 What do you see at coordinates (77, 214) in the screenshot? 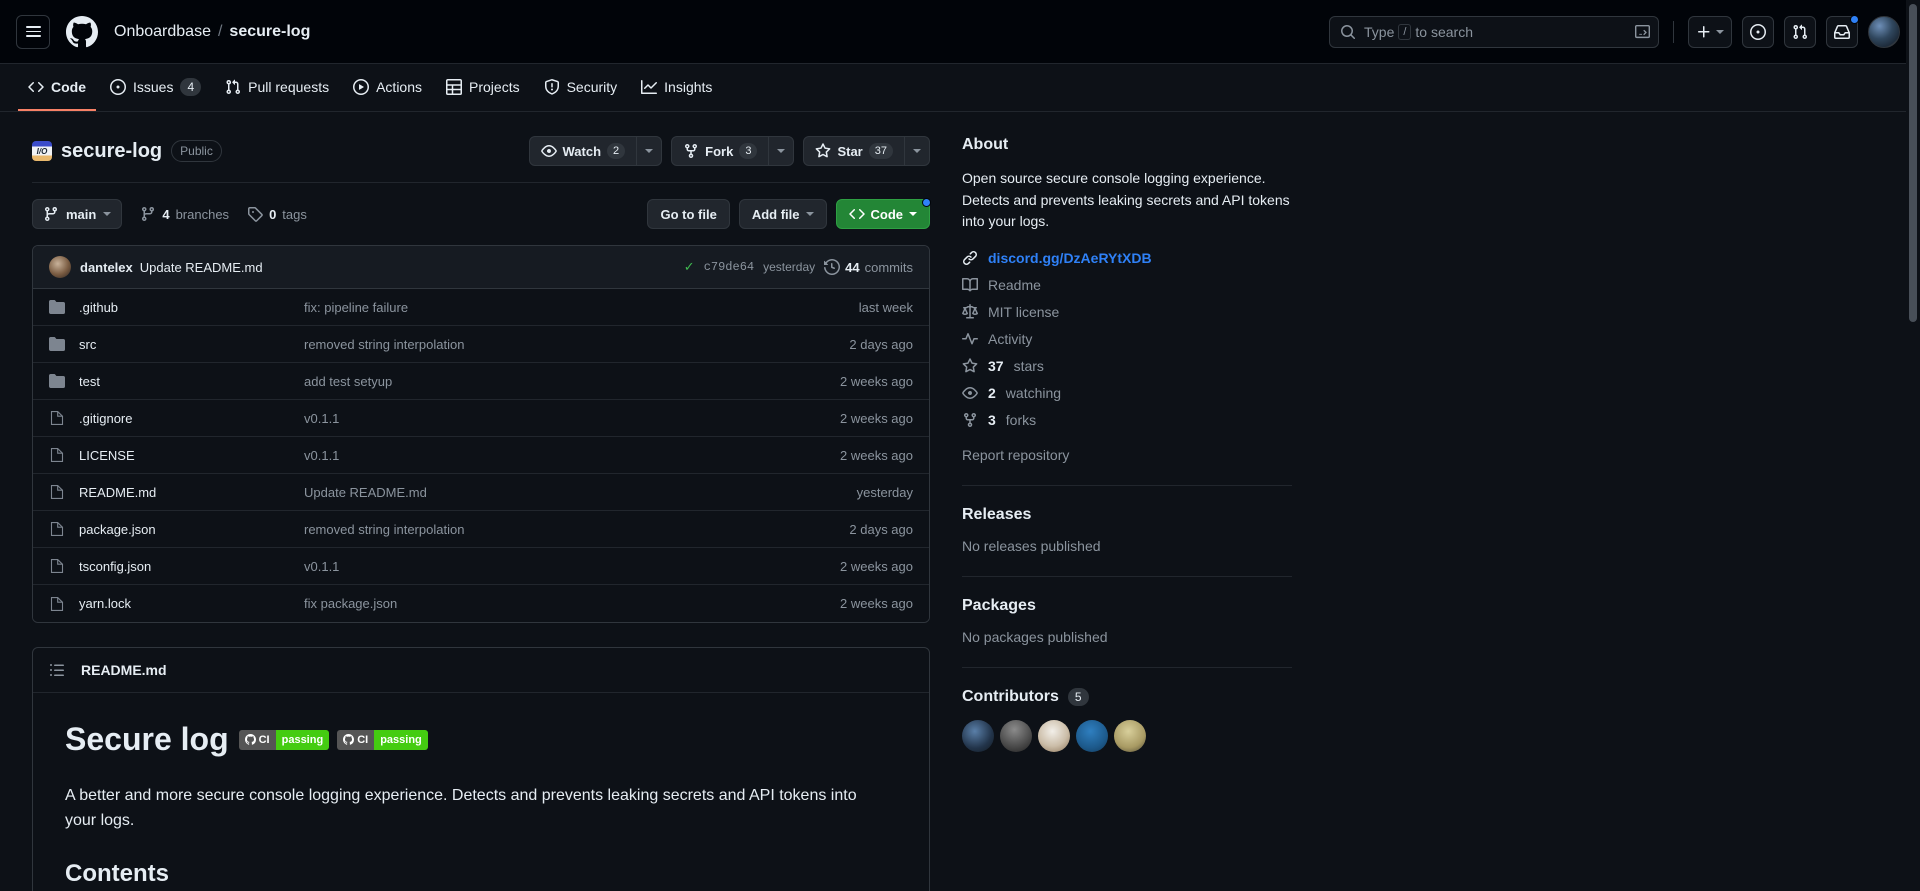
I see `branch-selector: main` at bounding box center [77, 214].